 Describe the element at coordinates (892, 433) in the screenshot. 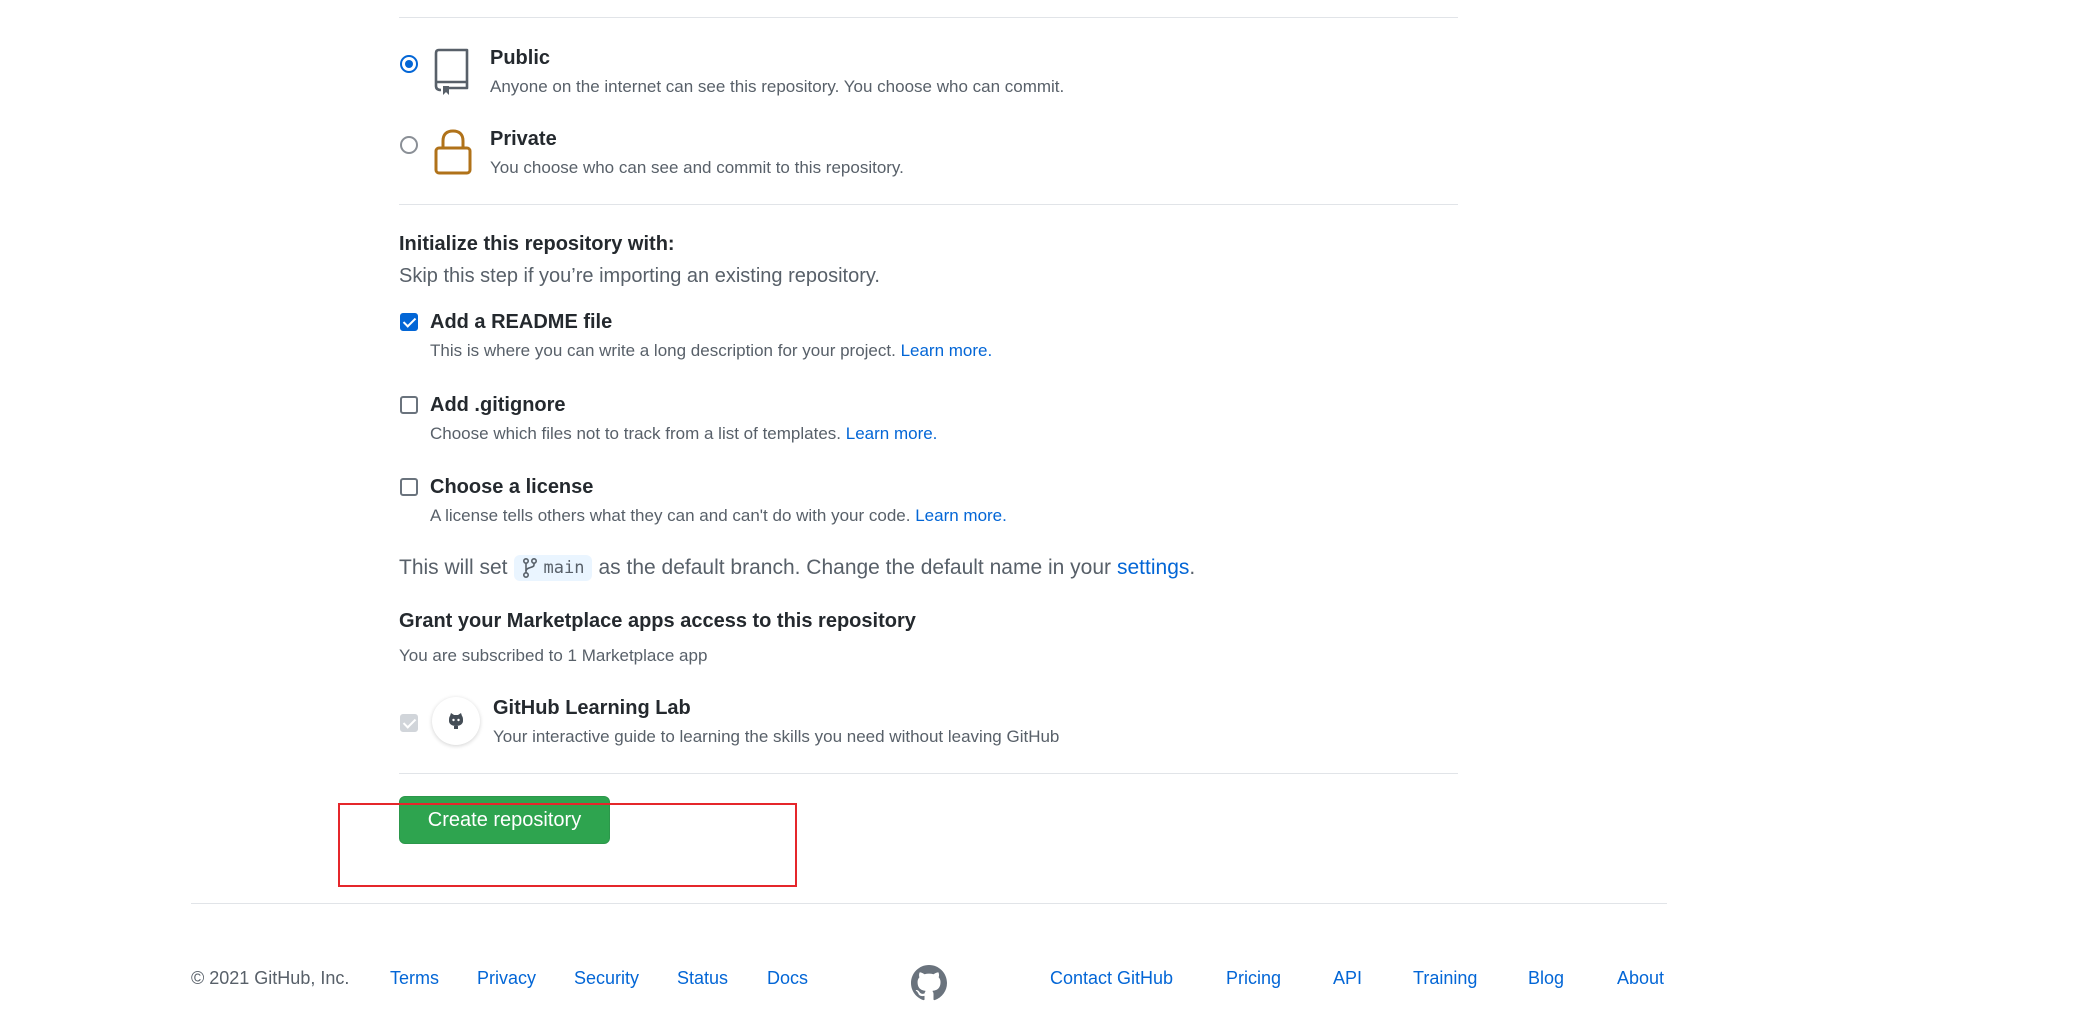

I see `gitignore-learn-more-link: Learn more.` at that location.